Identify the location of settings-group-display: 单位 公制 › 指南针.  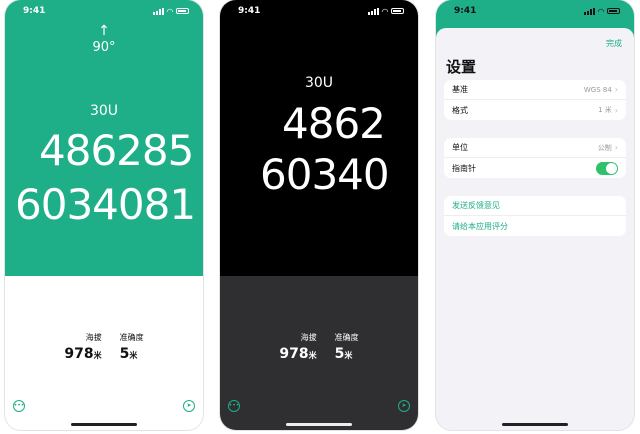
(535, 158).